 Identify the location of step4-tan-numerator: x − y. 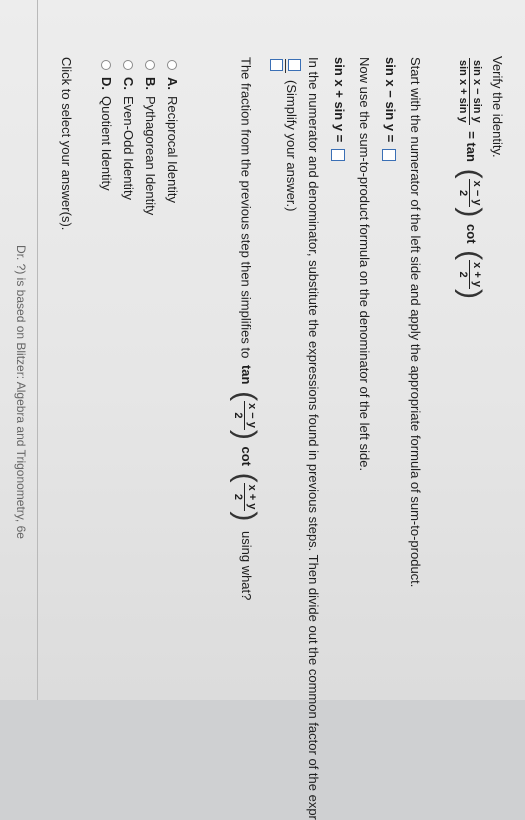
(251, 415).